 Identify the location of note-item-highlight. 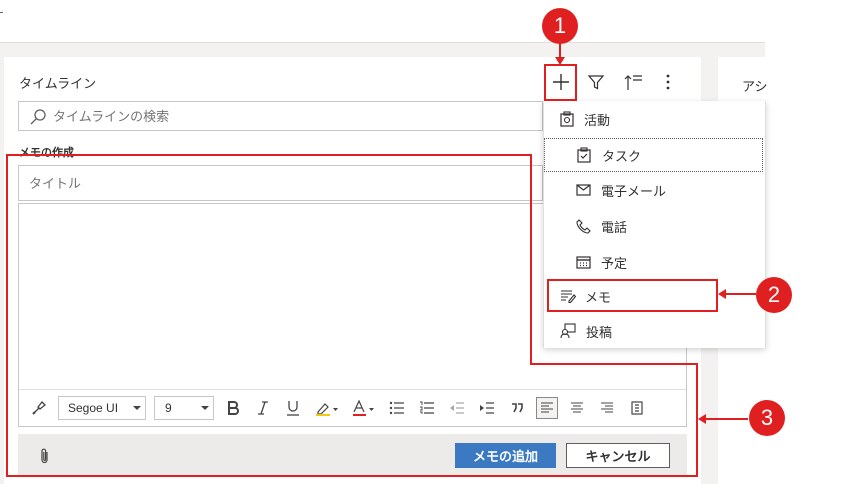
(632, 295).